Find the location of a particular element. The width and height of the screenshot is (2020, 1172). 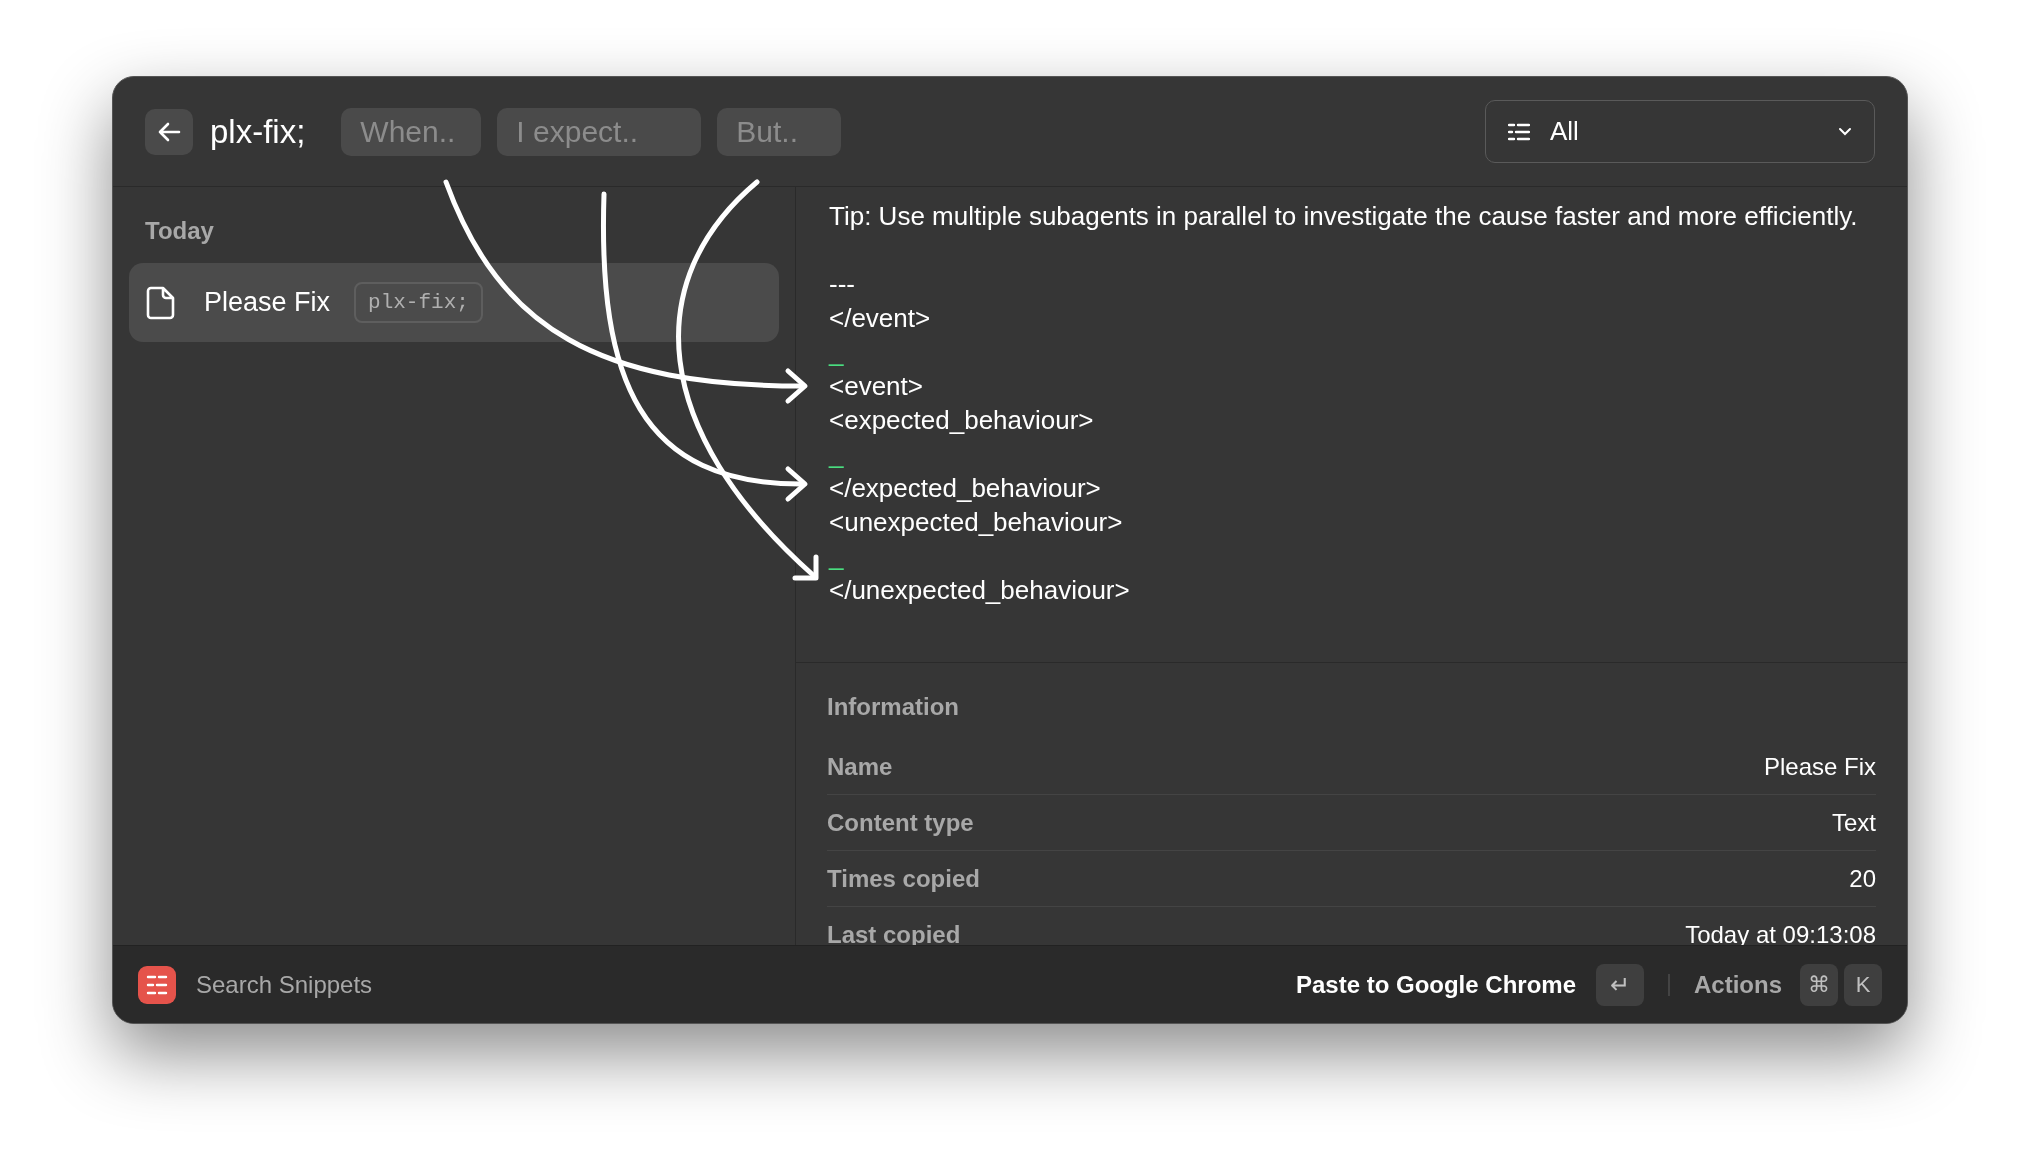

snippet-text: </unexpected_behaviour> is located at coordinates (980, 590).